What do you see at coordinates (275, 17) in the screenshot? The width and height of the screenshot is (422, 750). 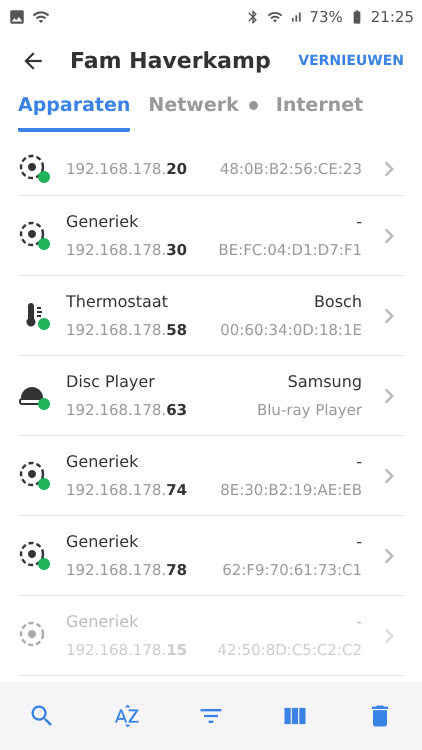 I see `wifi-icon` at bounding box center [275, 17].